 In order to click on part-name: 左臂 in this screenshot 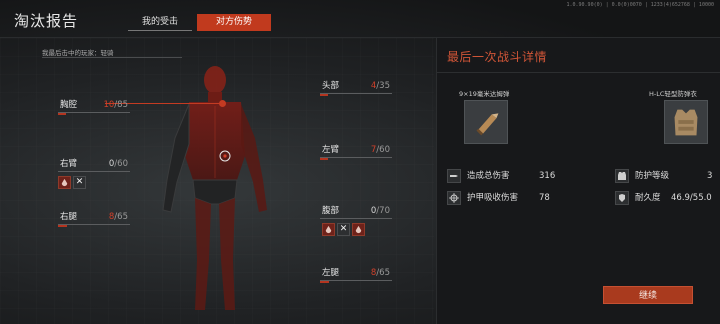, I will do `click(331, 150)`.